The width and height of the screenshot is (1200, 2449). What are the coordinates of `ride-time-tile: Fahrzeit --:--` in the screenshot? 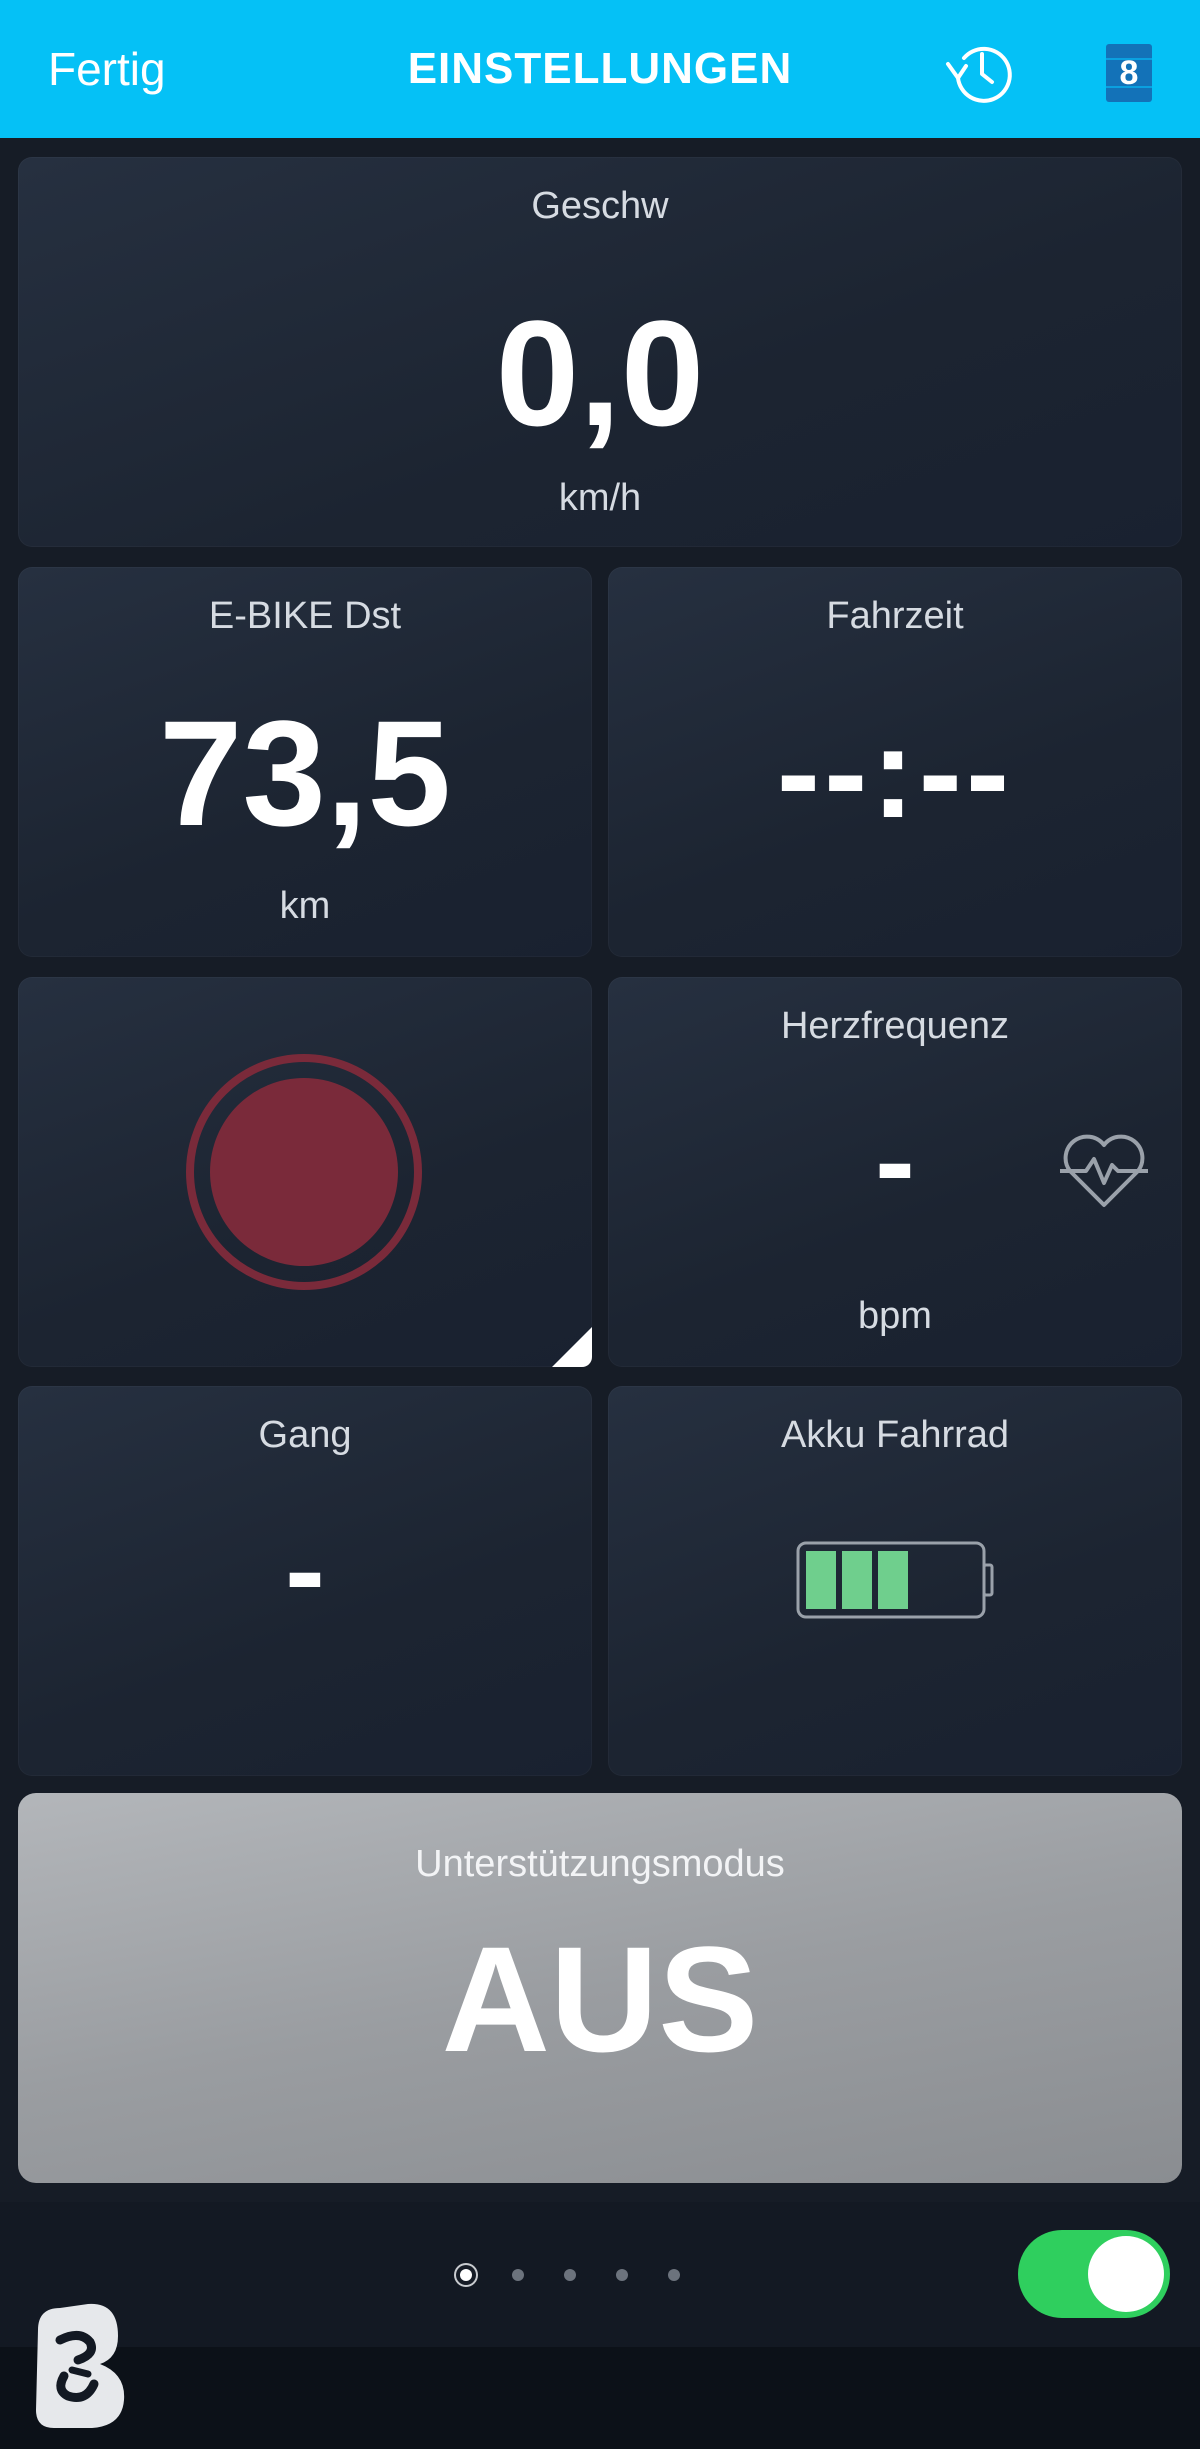 It's located at (895, 762).